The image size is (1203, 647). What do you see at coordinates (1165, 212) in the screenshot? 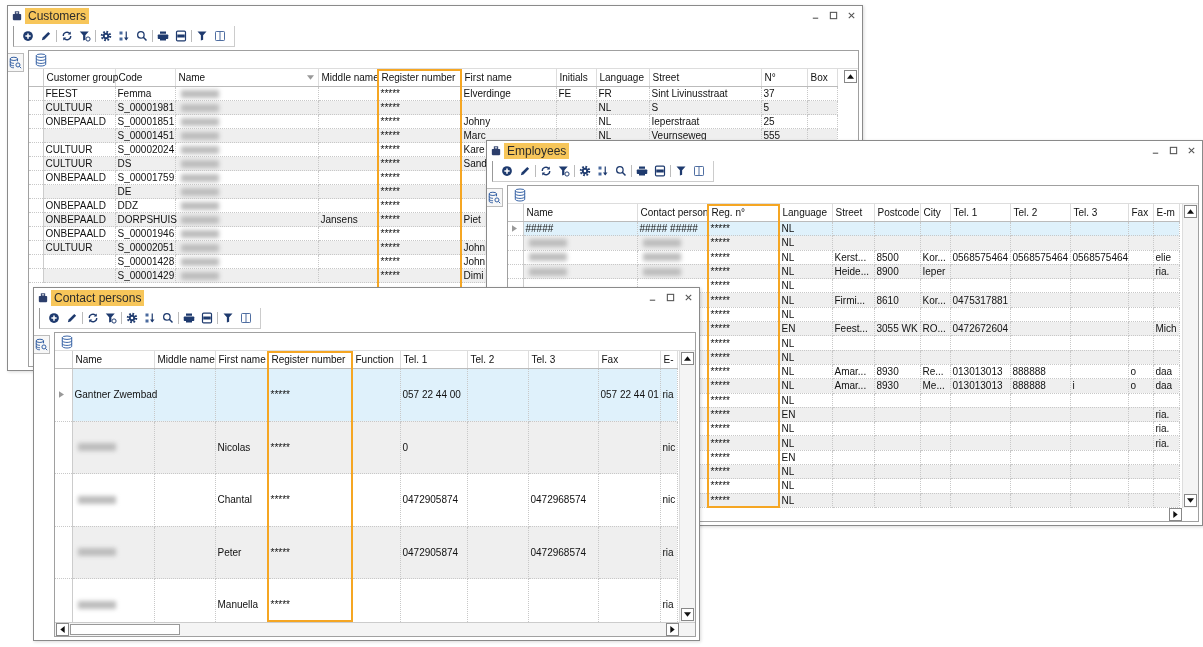
I see `column-header: E-m` at bounding box center [1165, 212].